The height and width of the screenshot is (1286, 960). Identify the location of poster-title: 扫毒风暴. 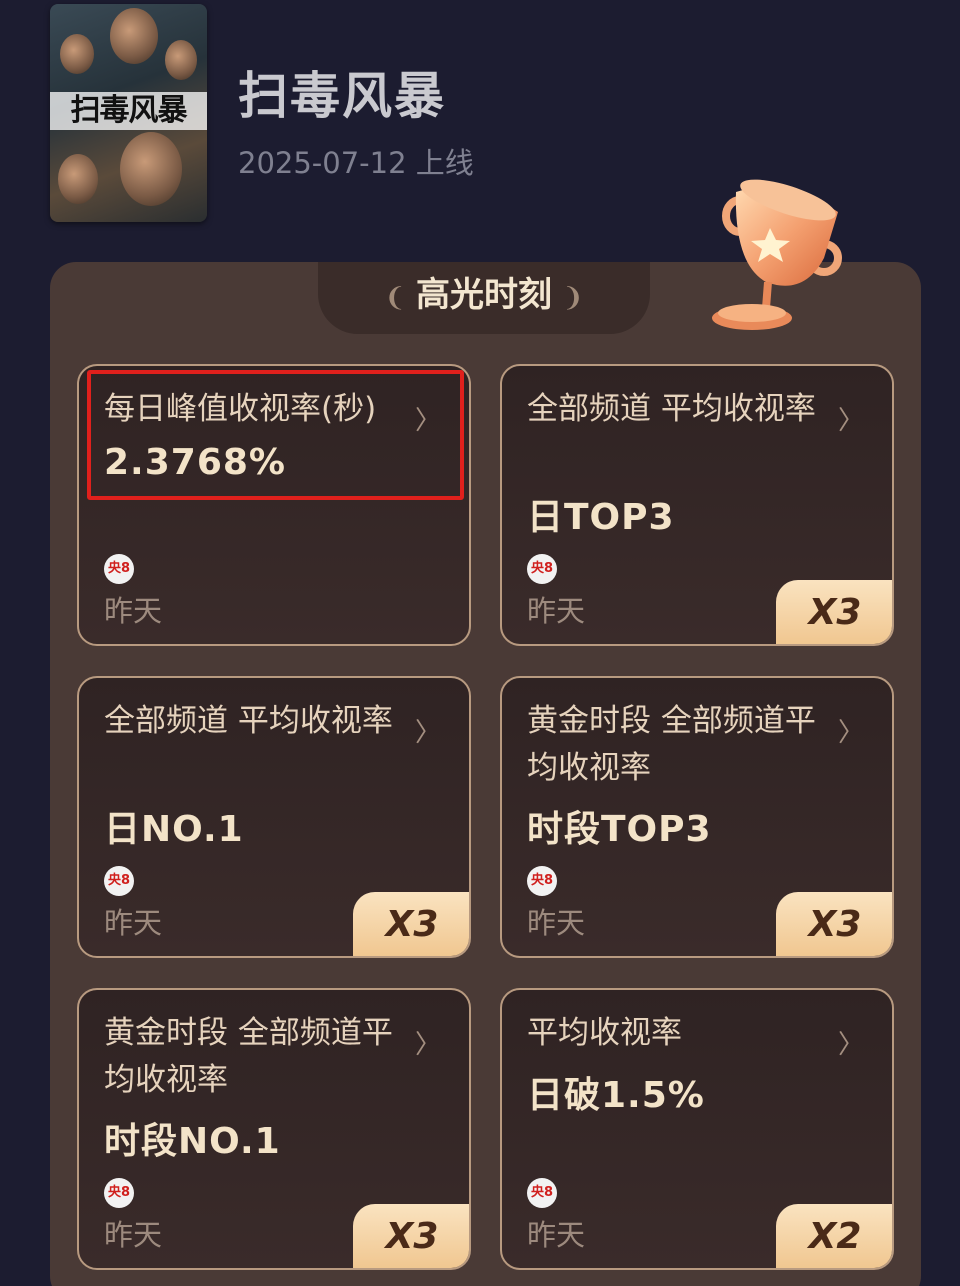
(128, 111).